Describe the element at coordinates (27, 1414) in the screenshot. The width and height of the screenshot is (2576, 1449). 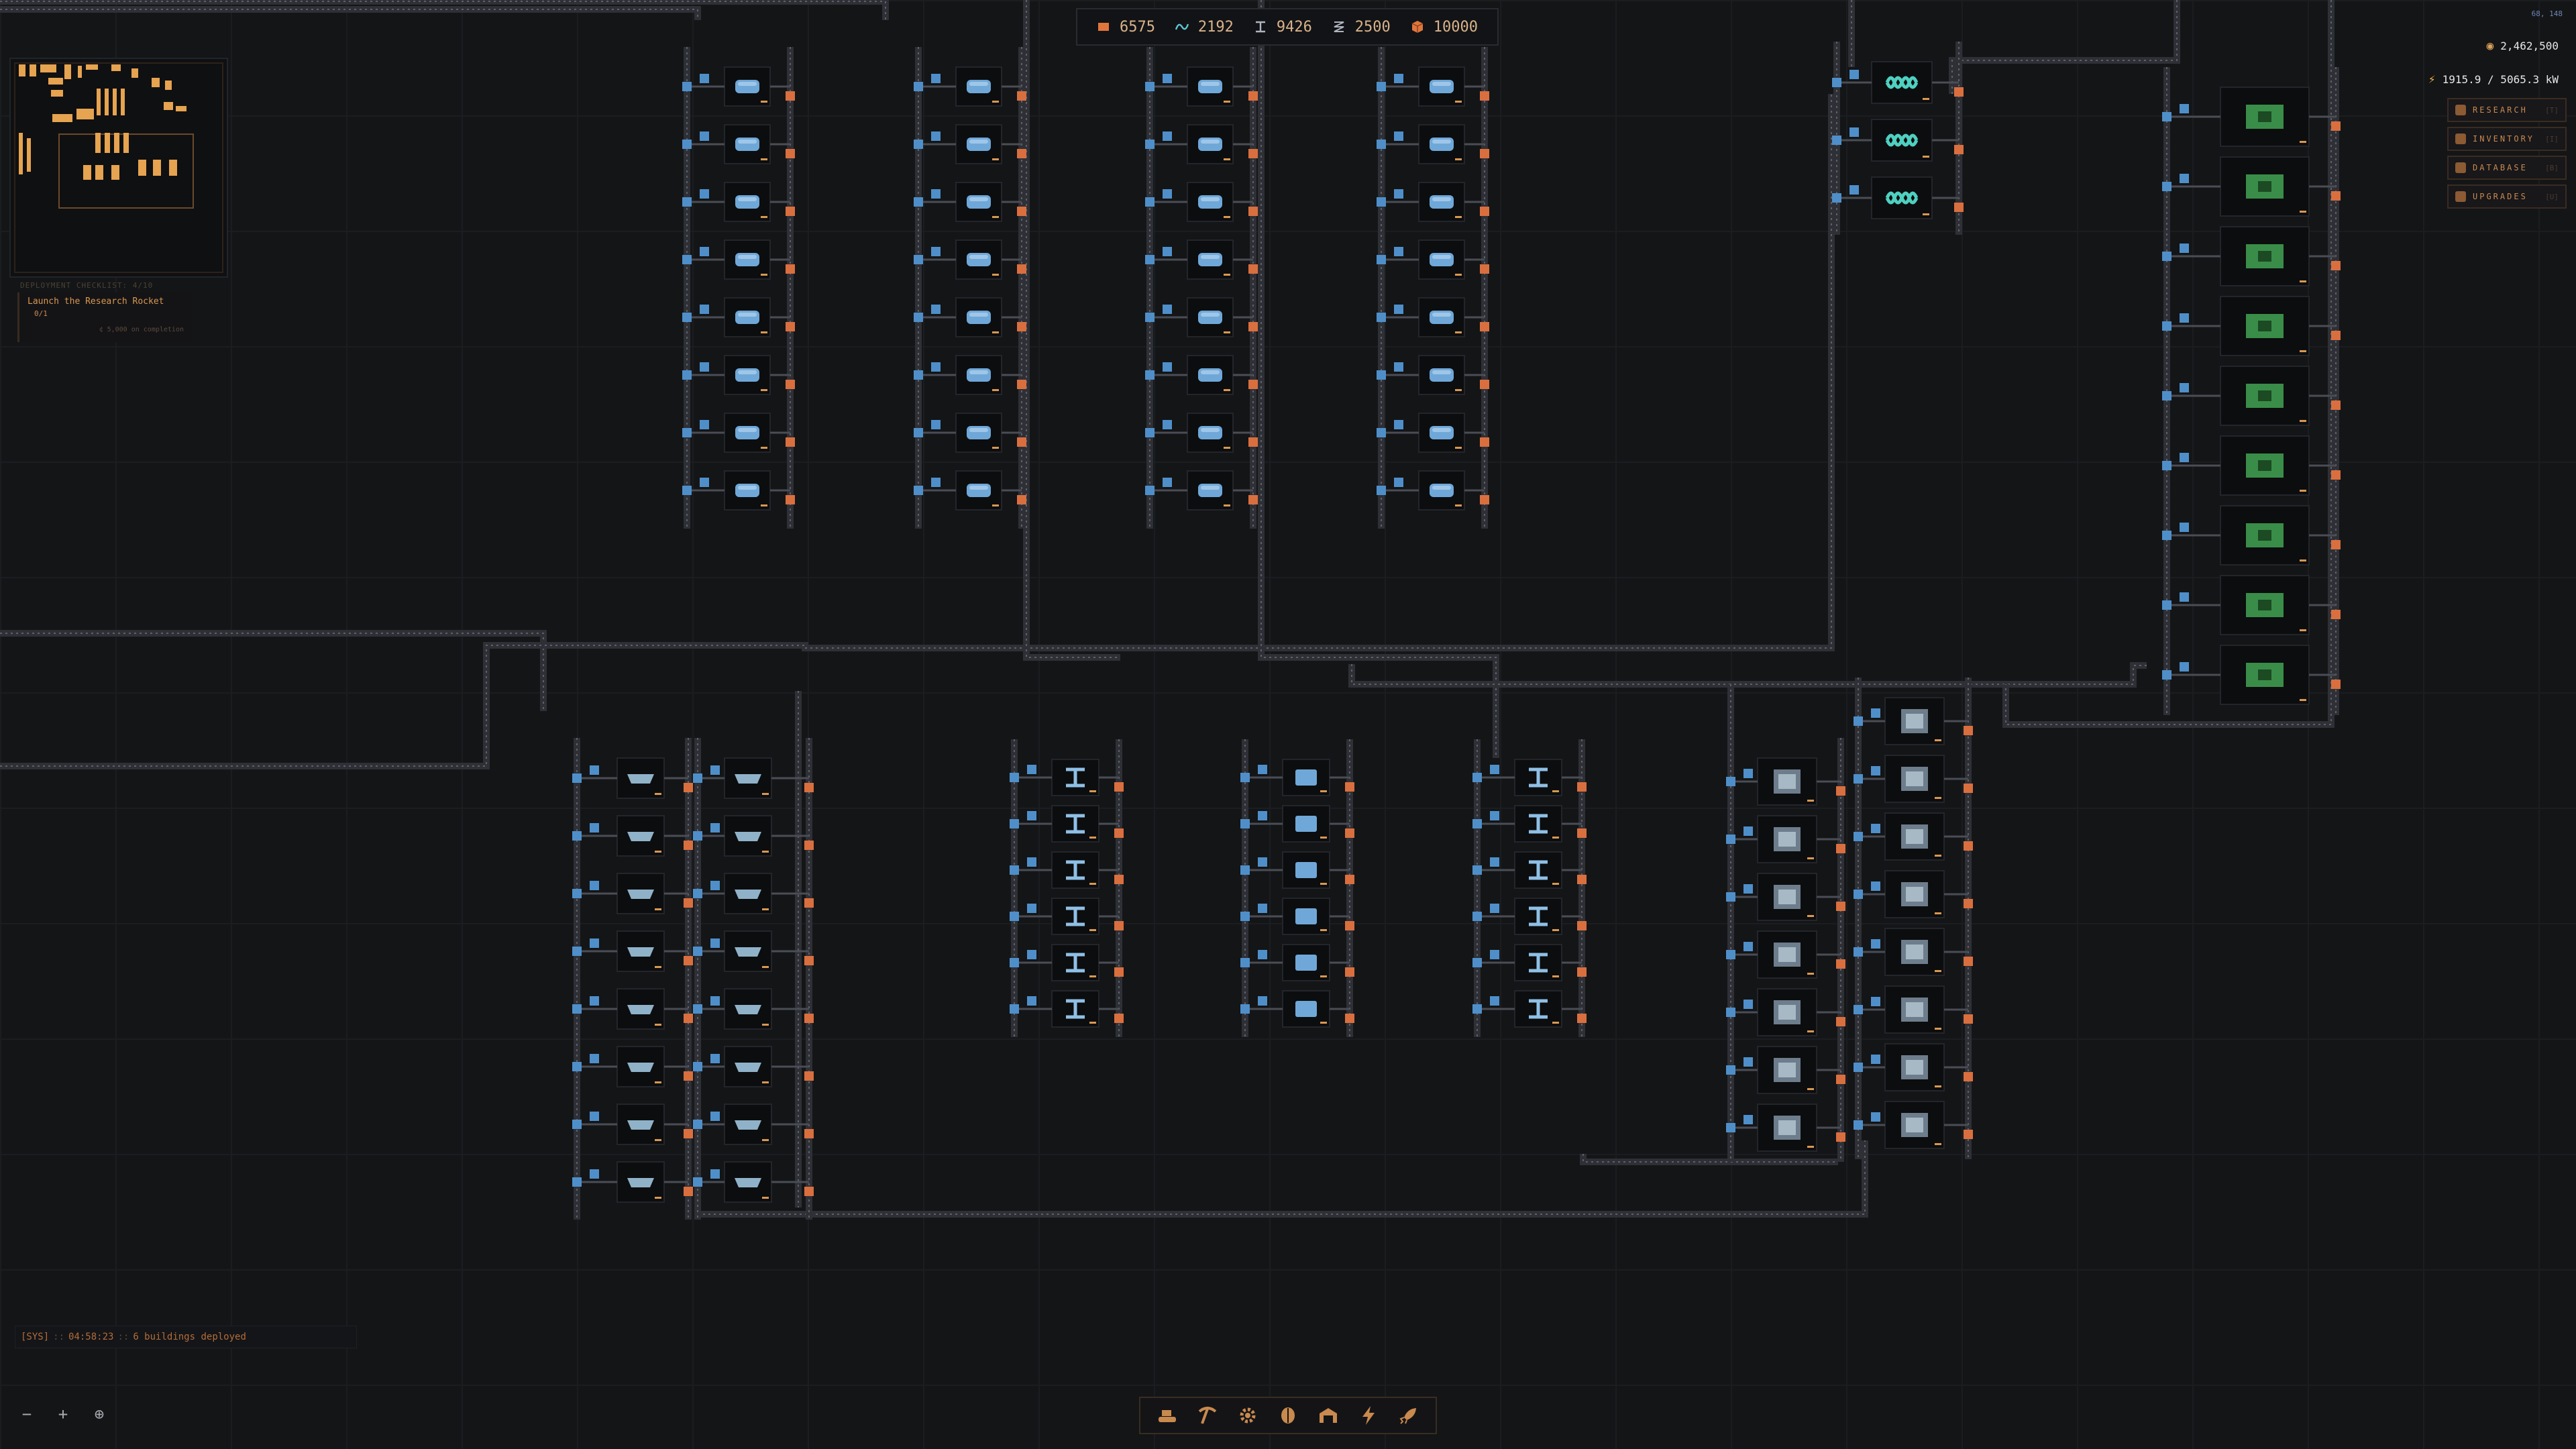
I see `zoom-out-button: −` at that location.